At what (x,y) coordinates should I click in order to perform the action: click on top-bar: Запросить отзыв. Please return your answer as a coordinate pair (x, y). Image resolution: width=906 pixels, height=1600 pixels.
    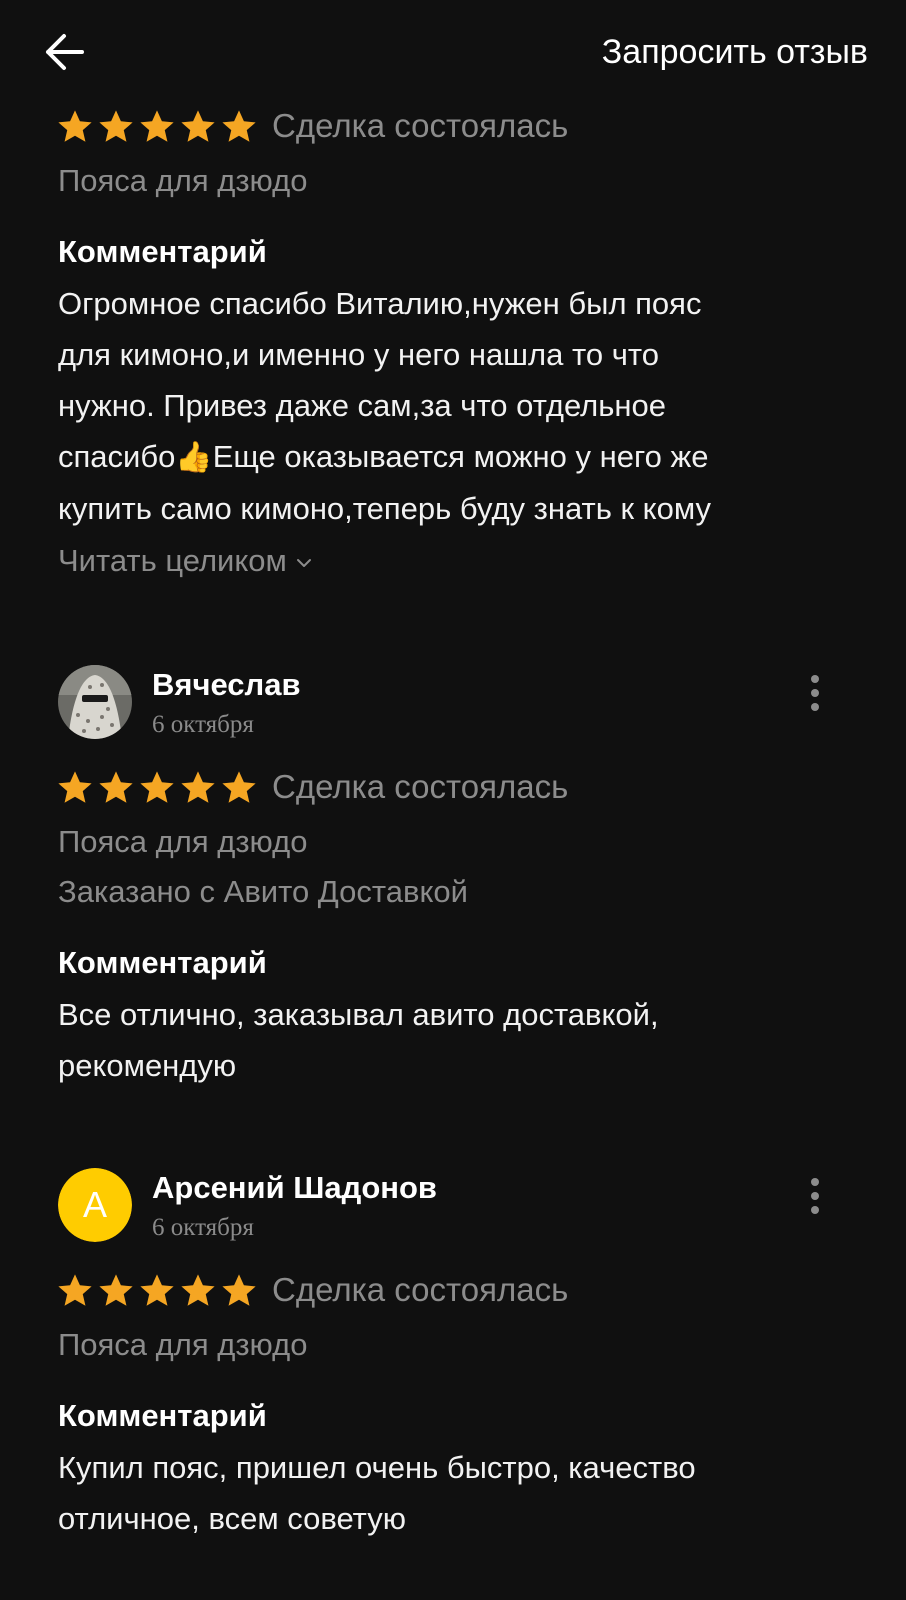
    Looking at the image, I should click on (453, 52).